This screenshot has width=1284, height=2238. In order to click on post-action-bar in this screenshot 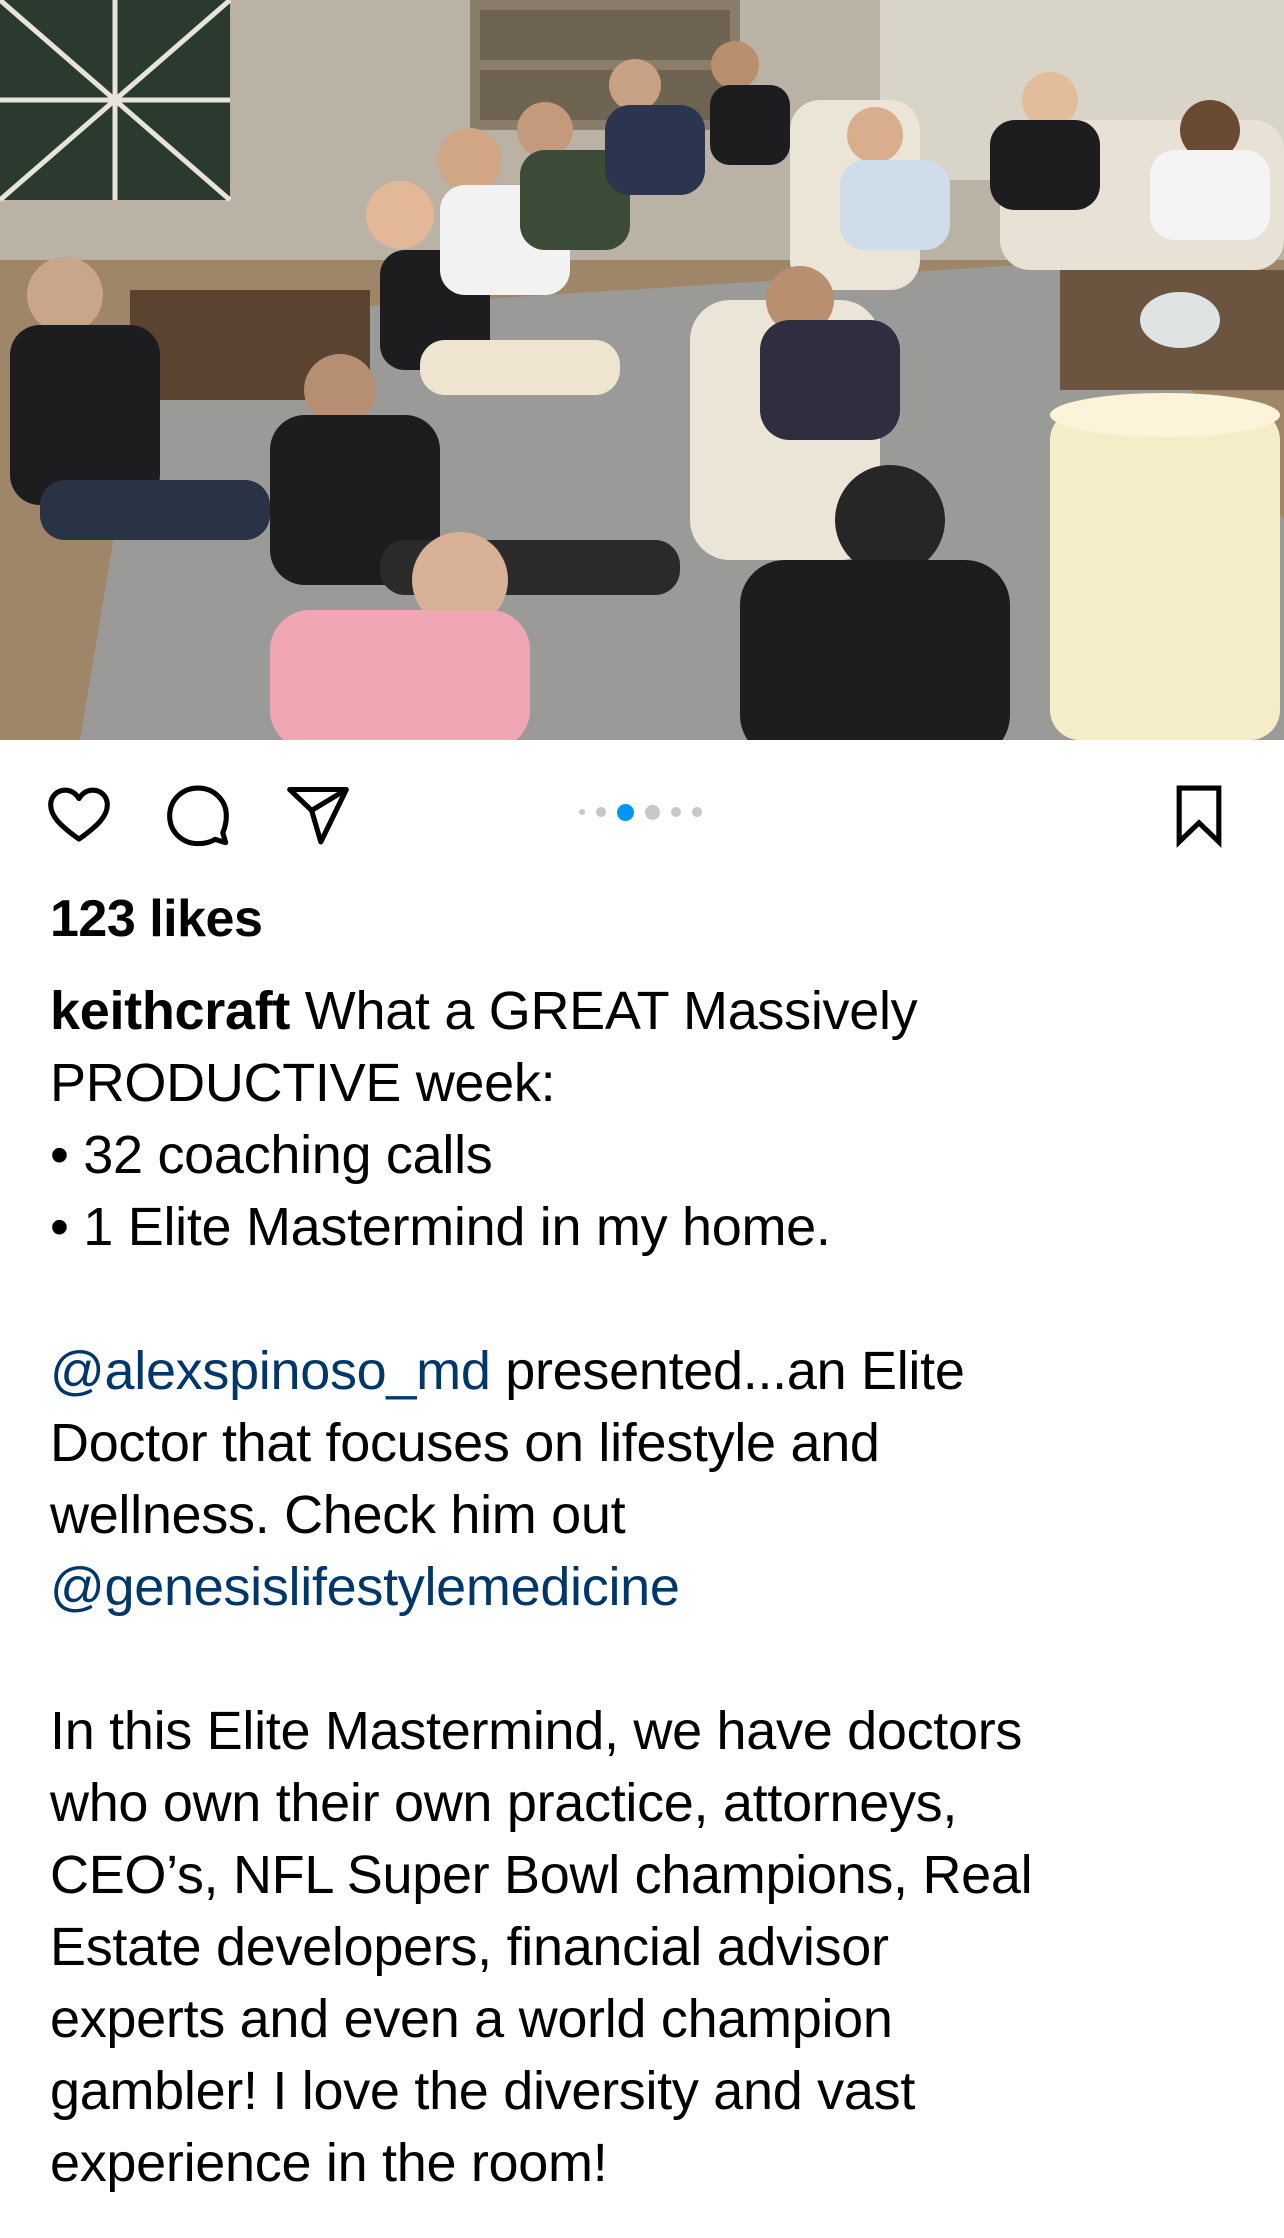, I will do `click(642, 812)`.